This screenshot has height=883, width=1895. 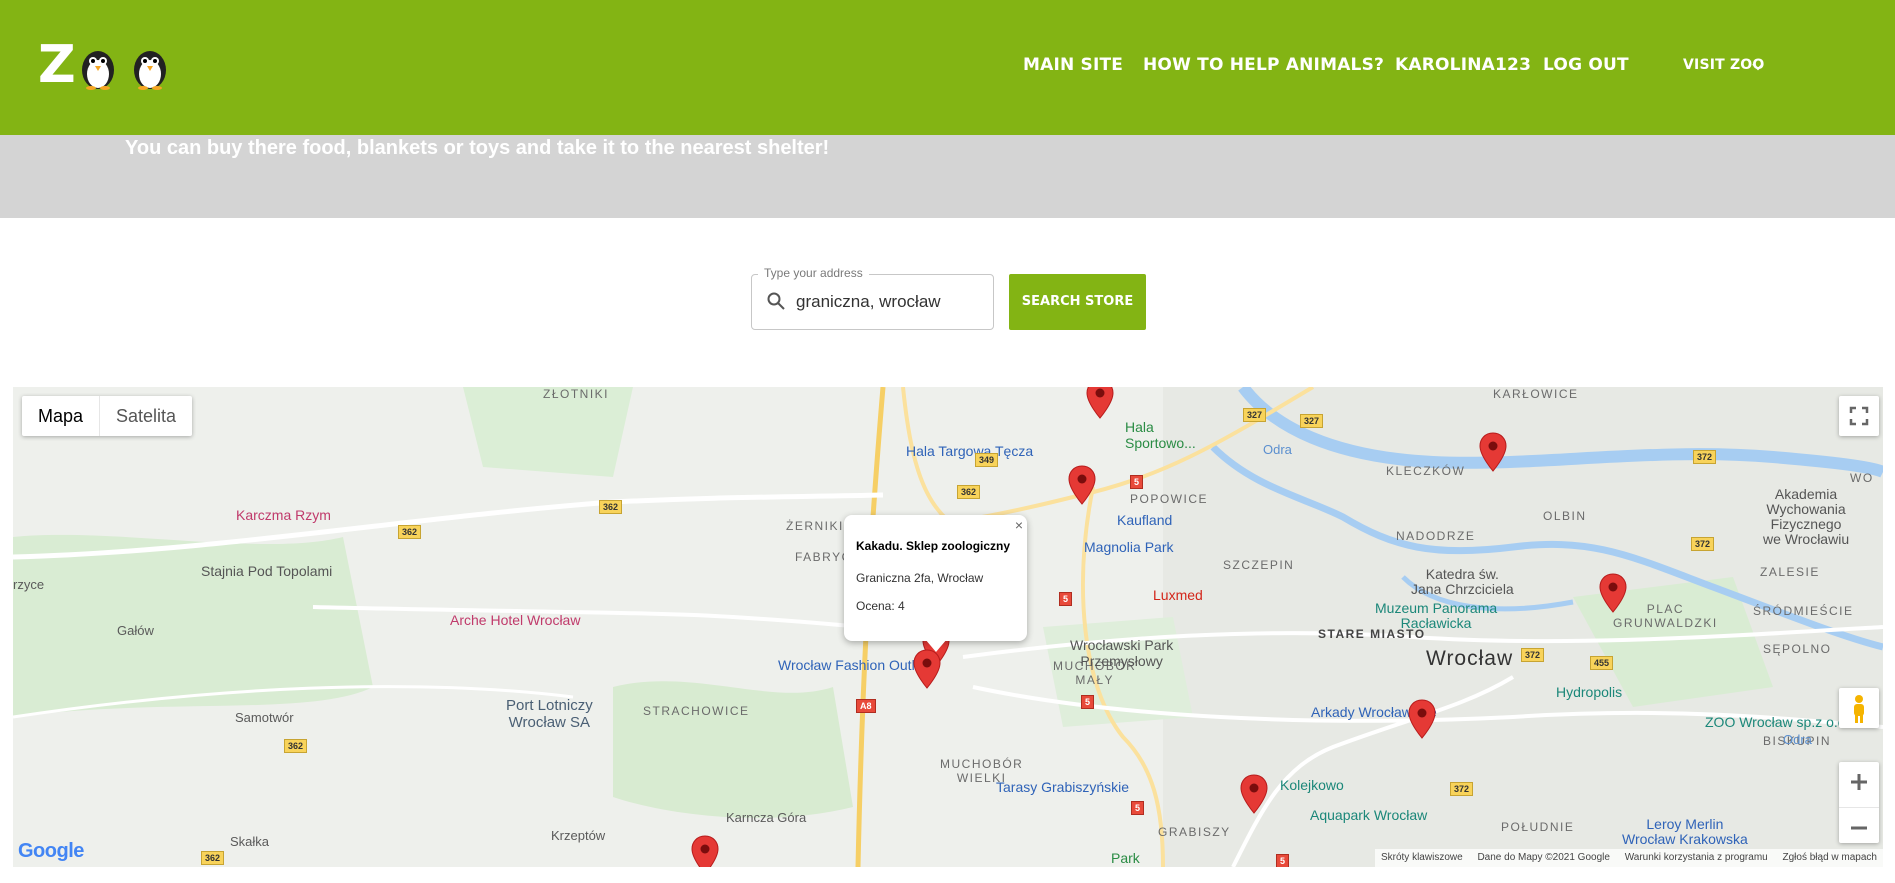 I want to click on map-label: GRABISZY, so click(x=1194, y=832).